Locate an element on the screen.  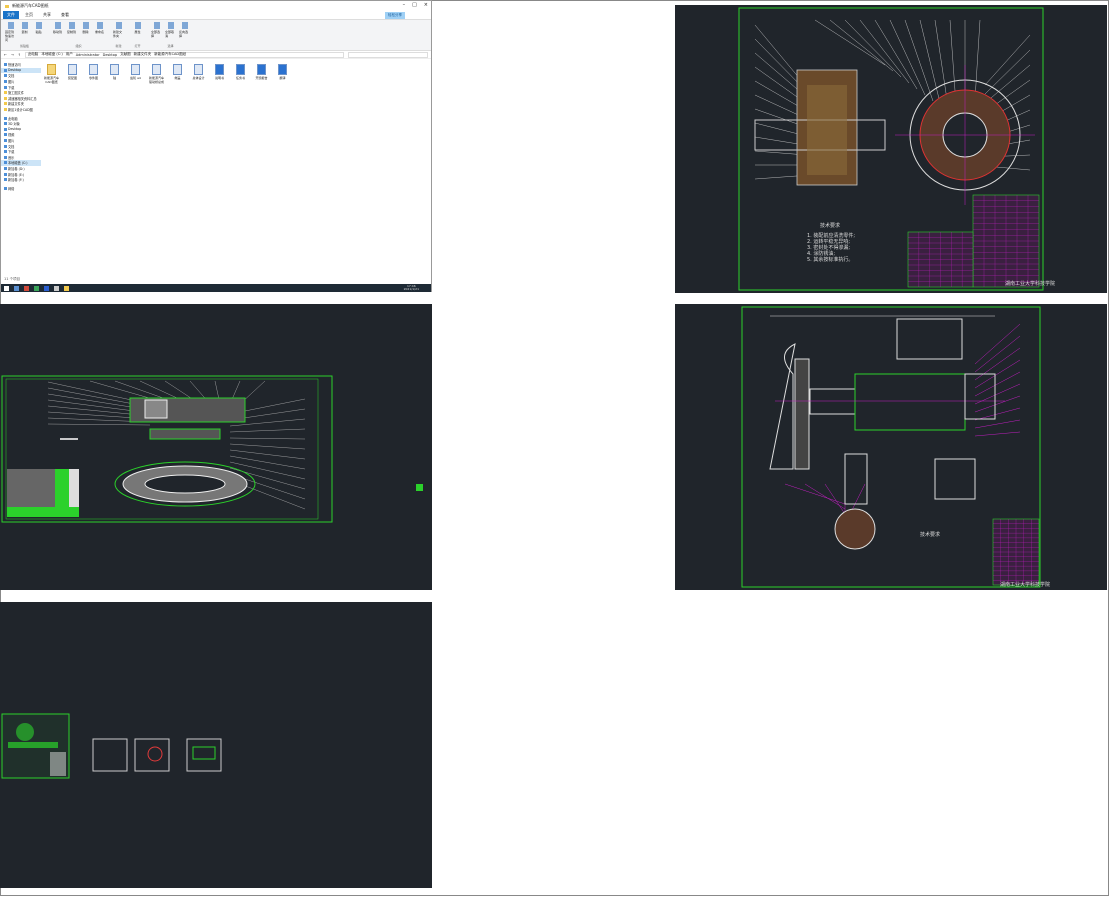
file-item: 开题报告 is located at coordinates (261, 72).